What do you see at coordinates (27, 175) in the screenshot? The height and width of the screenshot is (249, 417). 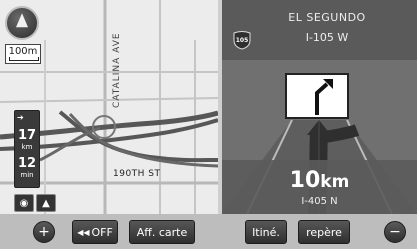 I see `remaining-time-unit: min` at bounding box center [27, 175].